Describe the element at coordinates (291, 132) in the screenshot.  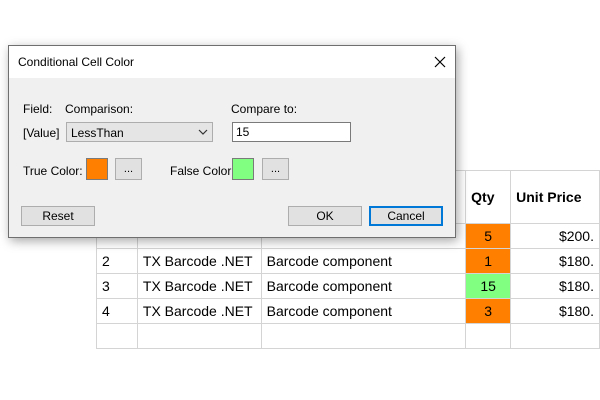
I see `compare-to-input` at that location.